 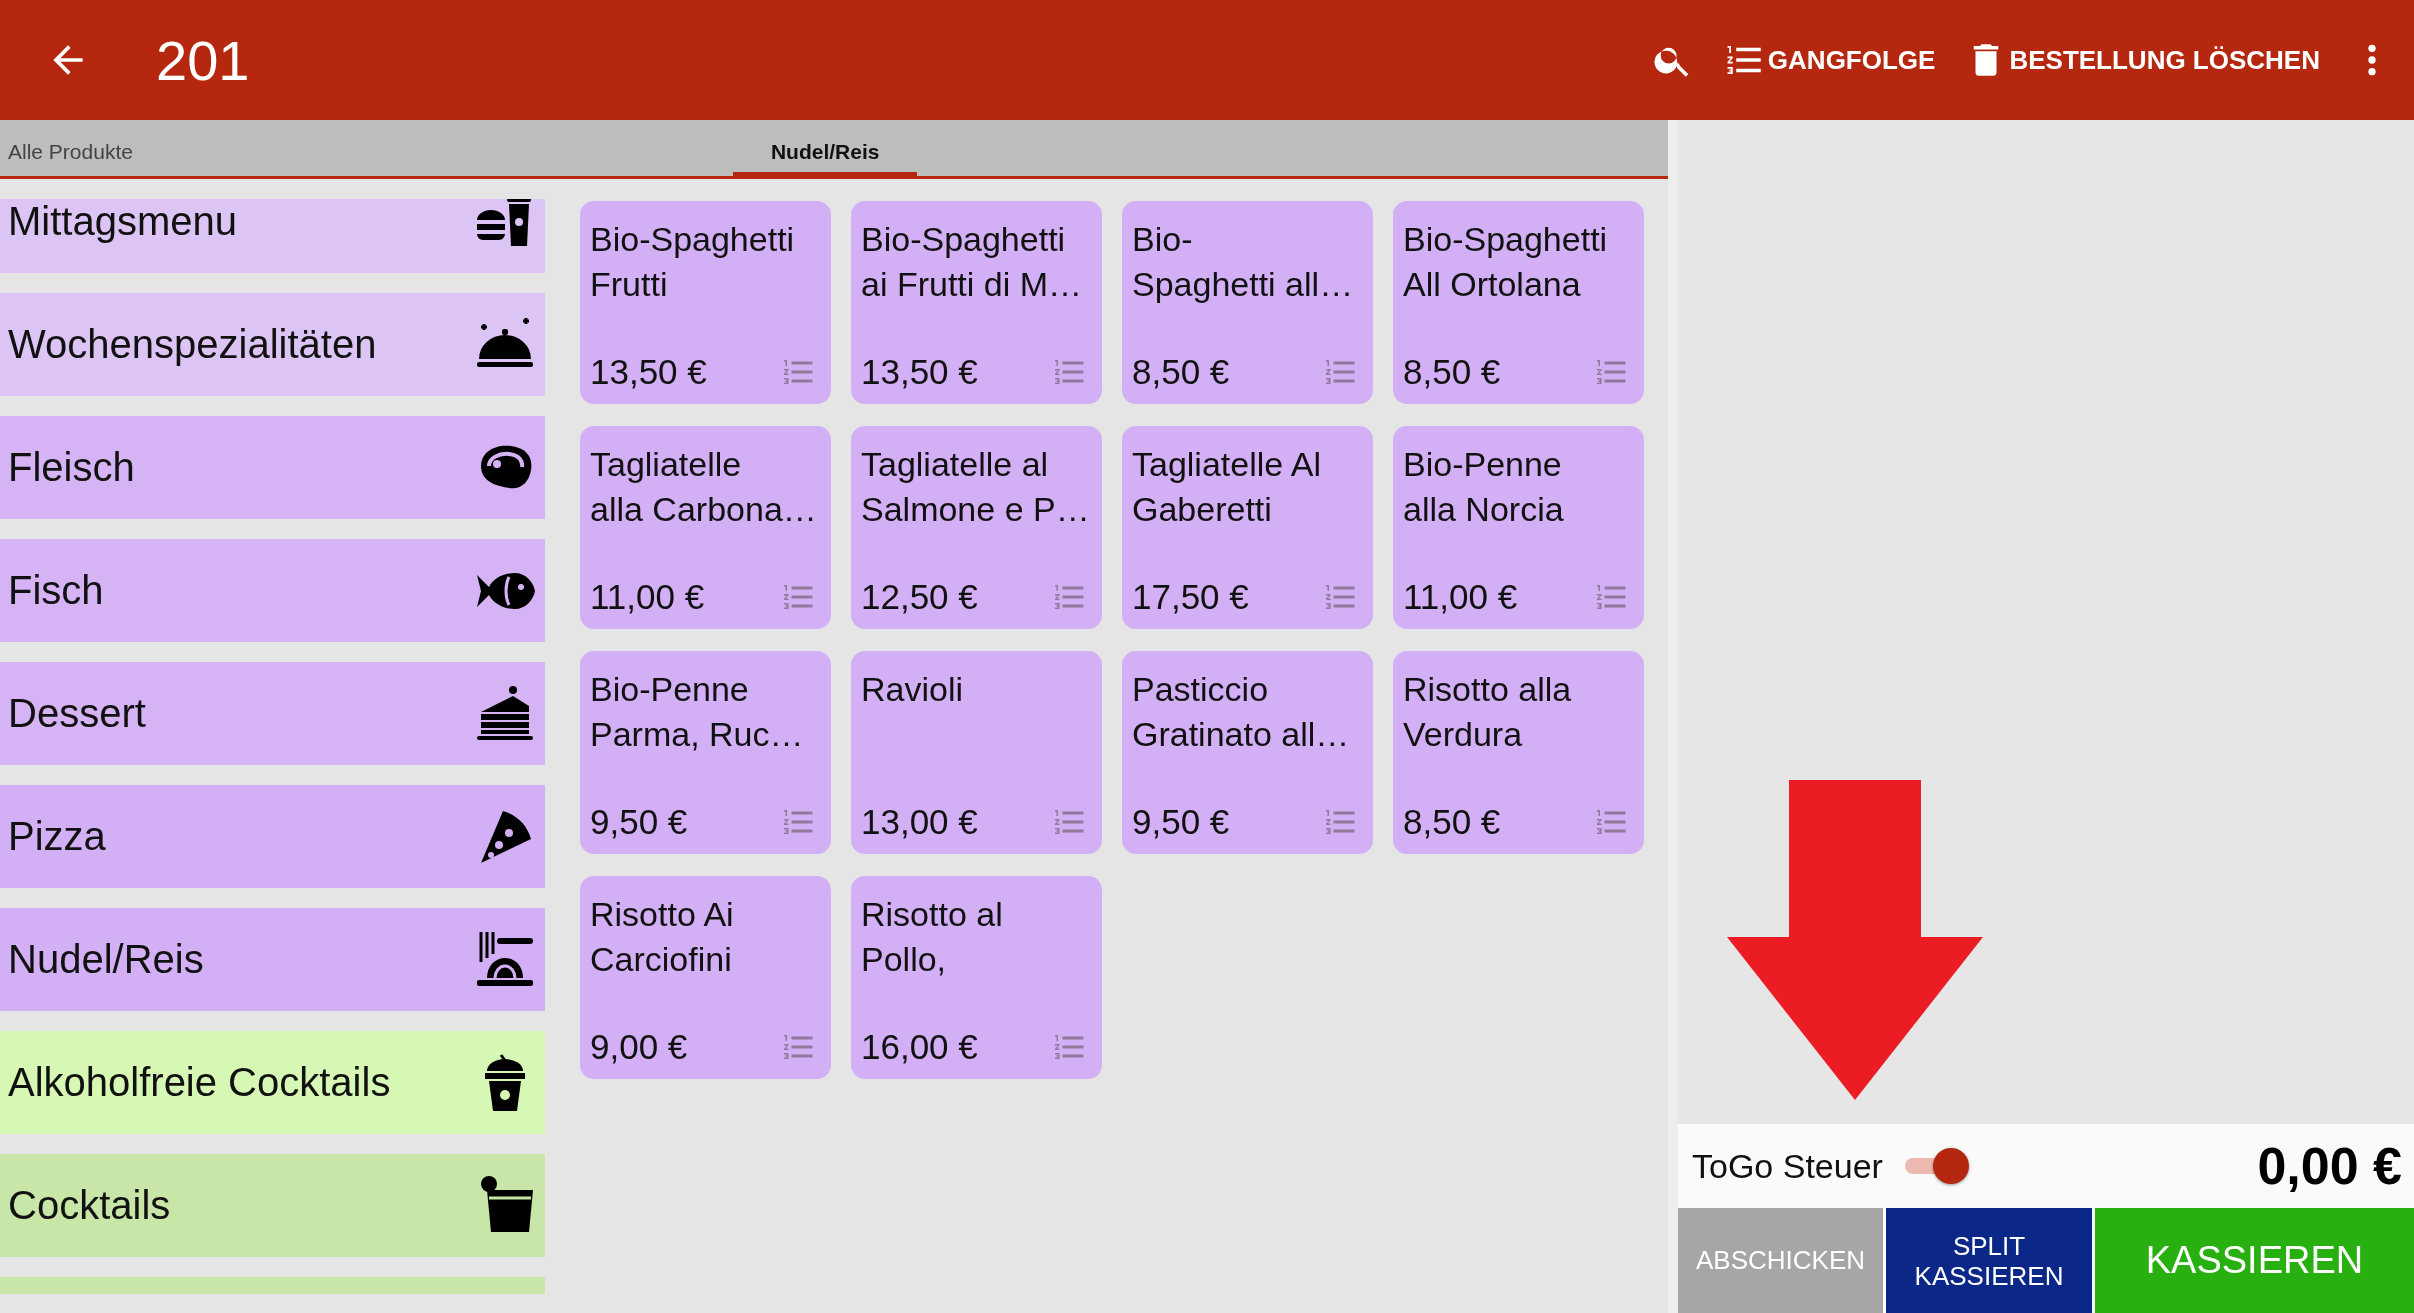 I want to click on product-tile: Bio-Spaghetti All Ortolana 8,50 €, so click(x=1518, y=302).